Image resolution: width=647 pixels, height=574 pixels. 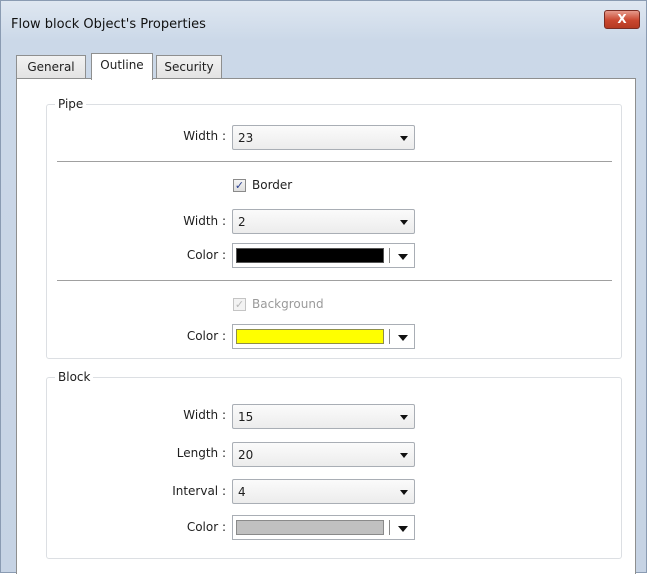 What do you see at coordinates (206, 527) in the screenshot?
I see `block-color-label: Color :` at bounding box center [206, 527].